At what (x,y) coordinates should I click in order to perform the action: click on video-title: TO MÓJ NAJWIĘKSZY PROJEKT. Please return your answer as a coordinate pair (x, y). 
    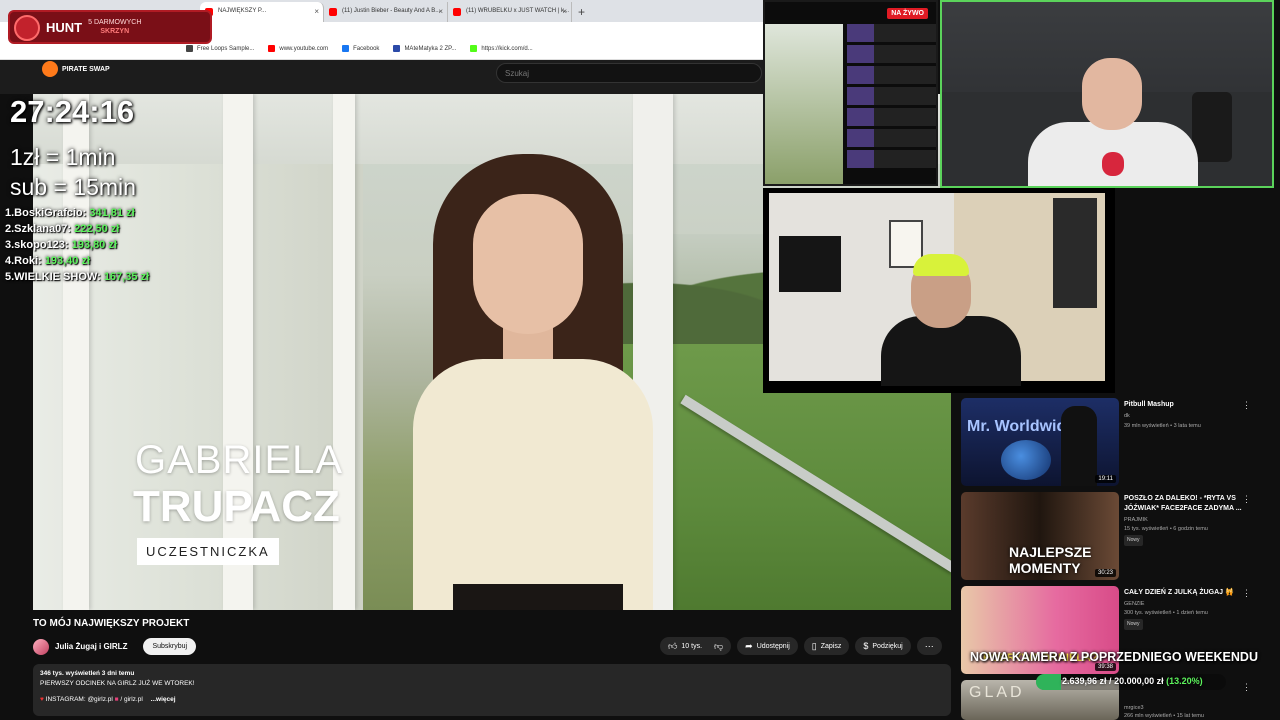
    Looking at the image, I should click on (111, 623).